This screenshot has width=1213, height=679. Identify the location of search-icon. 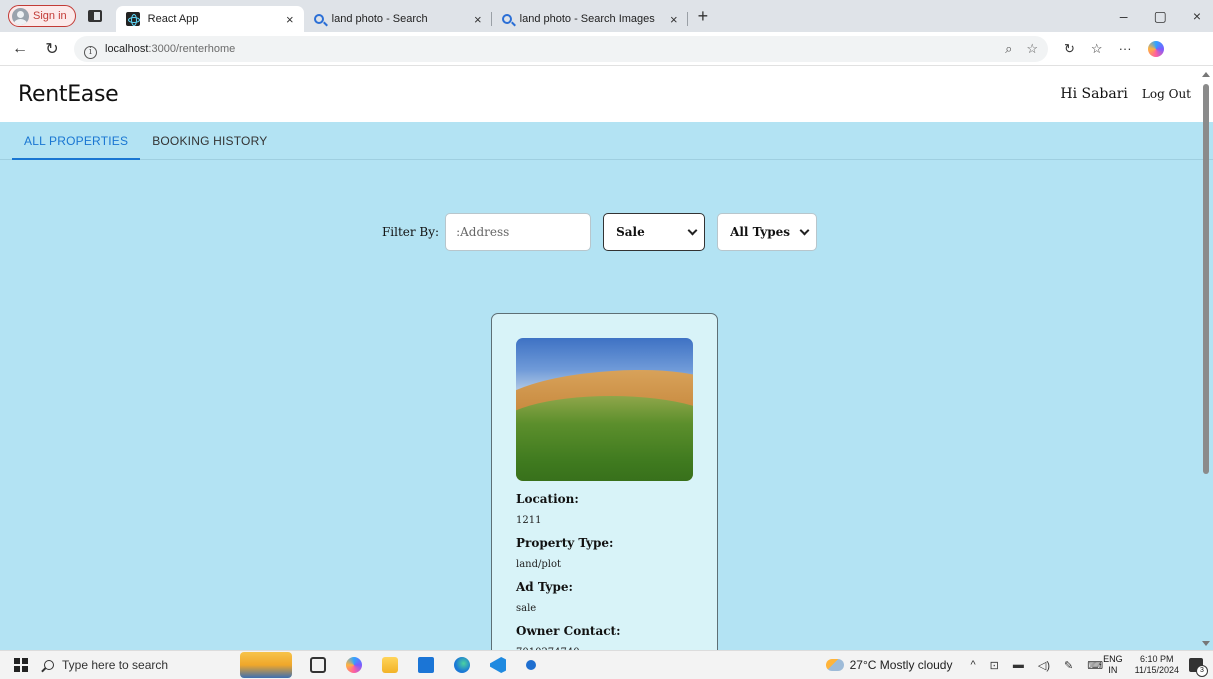
(49, 665).